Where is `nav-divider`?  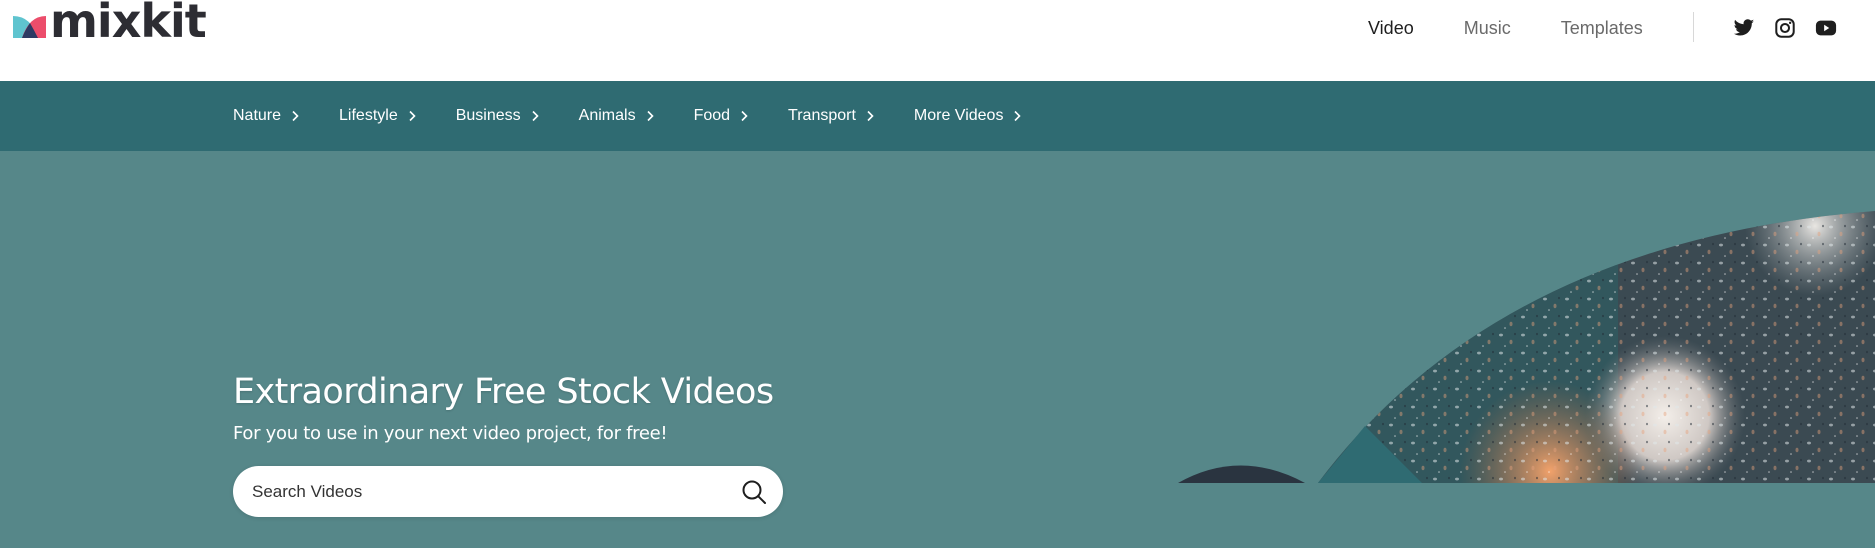 nav-divider is located at coordinates (1693, 27).